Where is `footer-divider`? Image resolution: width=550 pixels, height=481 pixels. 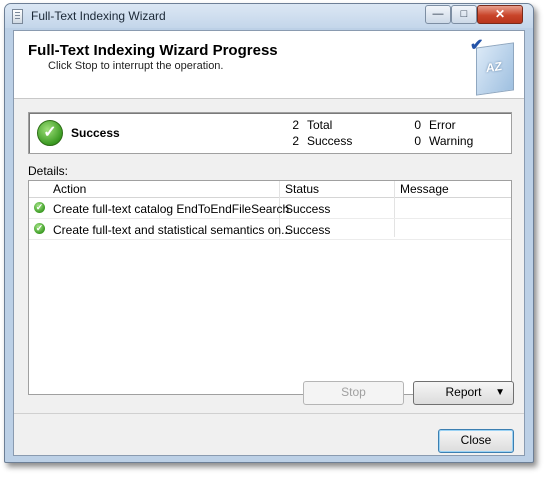
footer-divider is located at coordinates (269, 413).